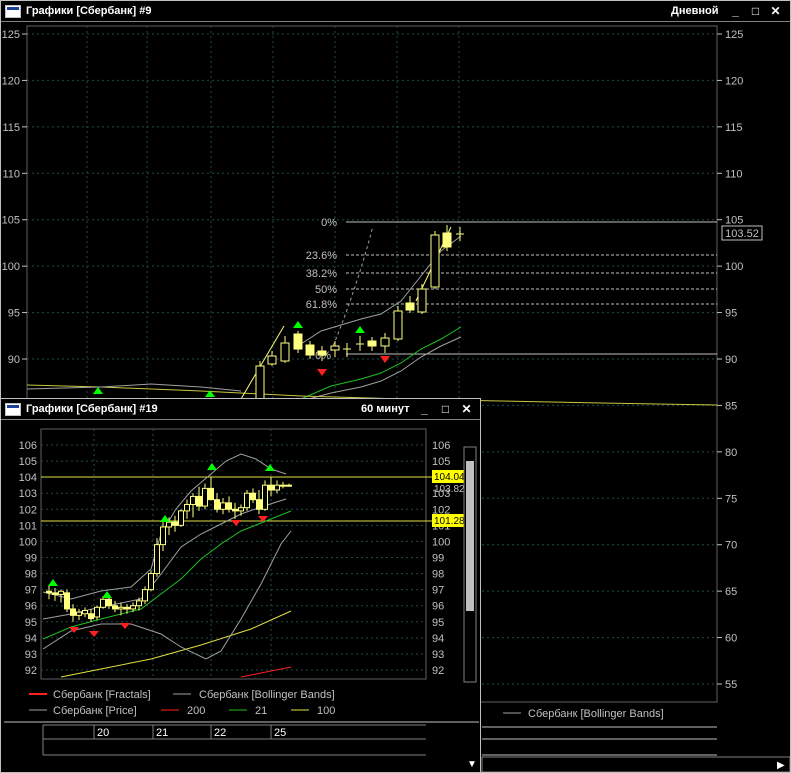  What do you see at coordinates (734, 128) in the screenshot?
I see `axis-label-right: 115` at bounding box center [734, 128].